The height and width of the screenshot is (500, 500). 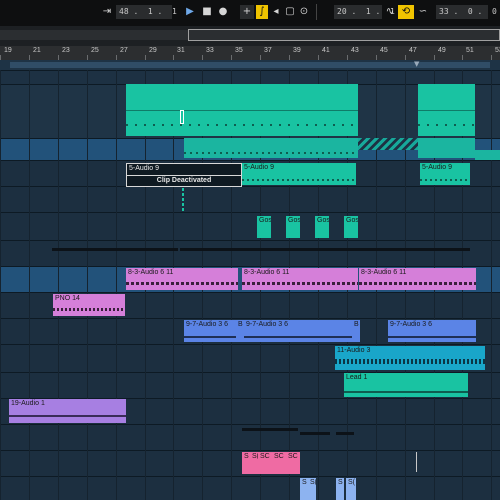 What do you see at coordinates (124, 50) in the screenshot?
I see `ruler-bar-label: 27` at bounding box center [124, 50].